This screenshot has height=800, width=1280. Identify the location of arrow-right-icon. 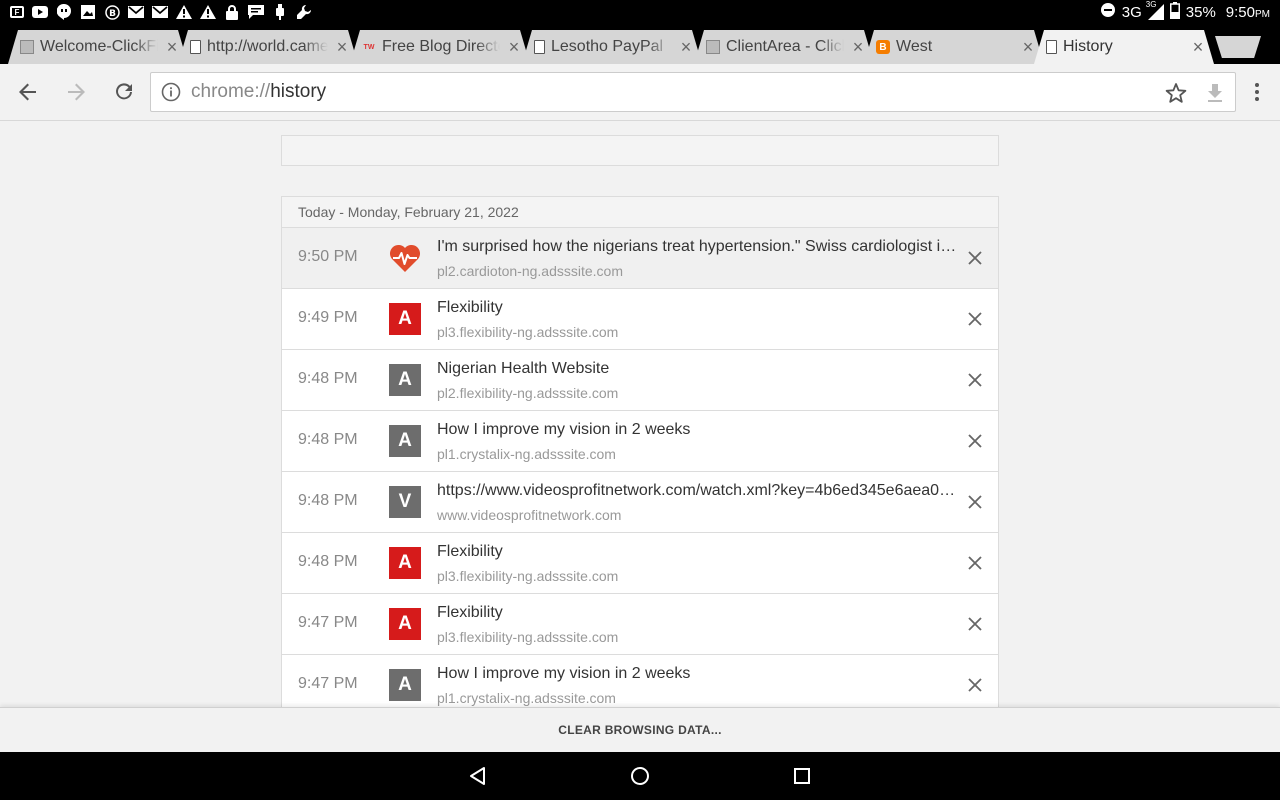
(76, 92).